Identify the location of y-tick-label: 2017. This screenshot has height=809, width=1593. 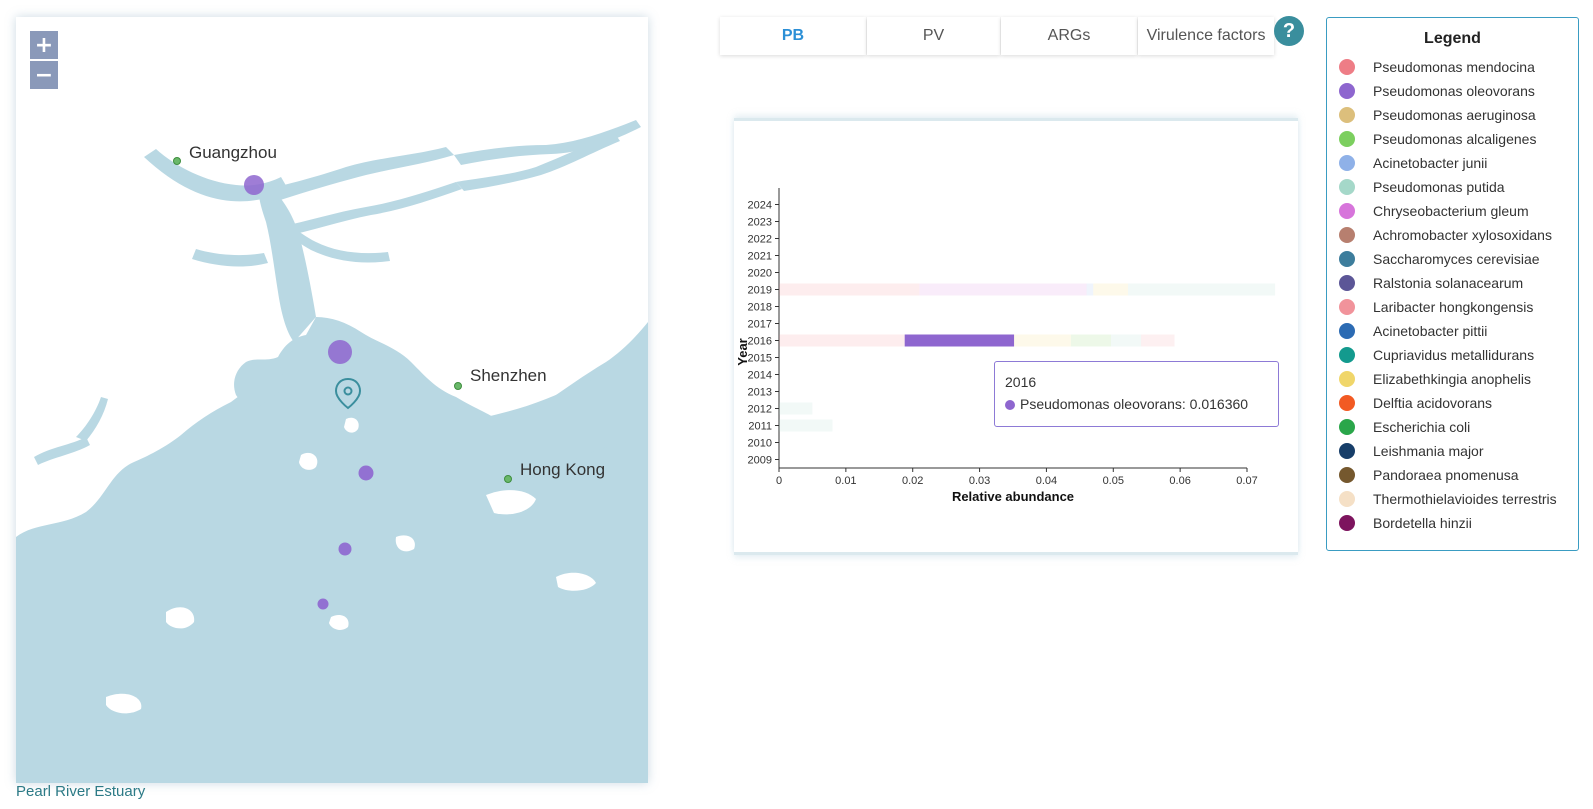
(760, 325).